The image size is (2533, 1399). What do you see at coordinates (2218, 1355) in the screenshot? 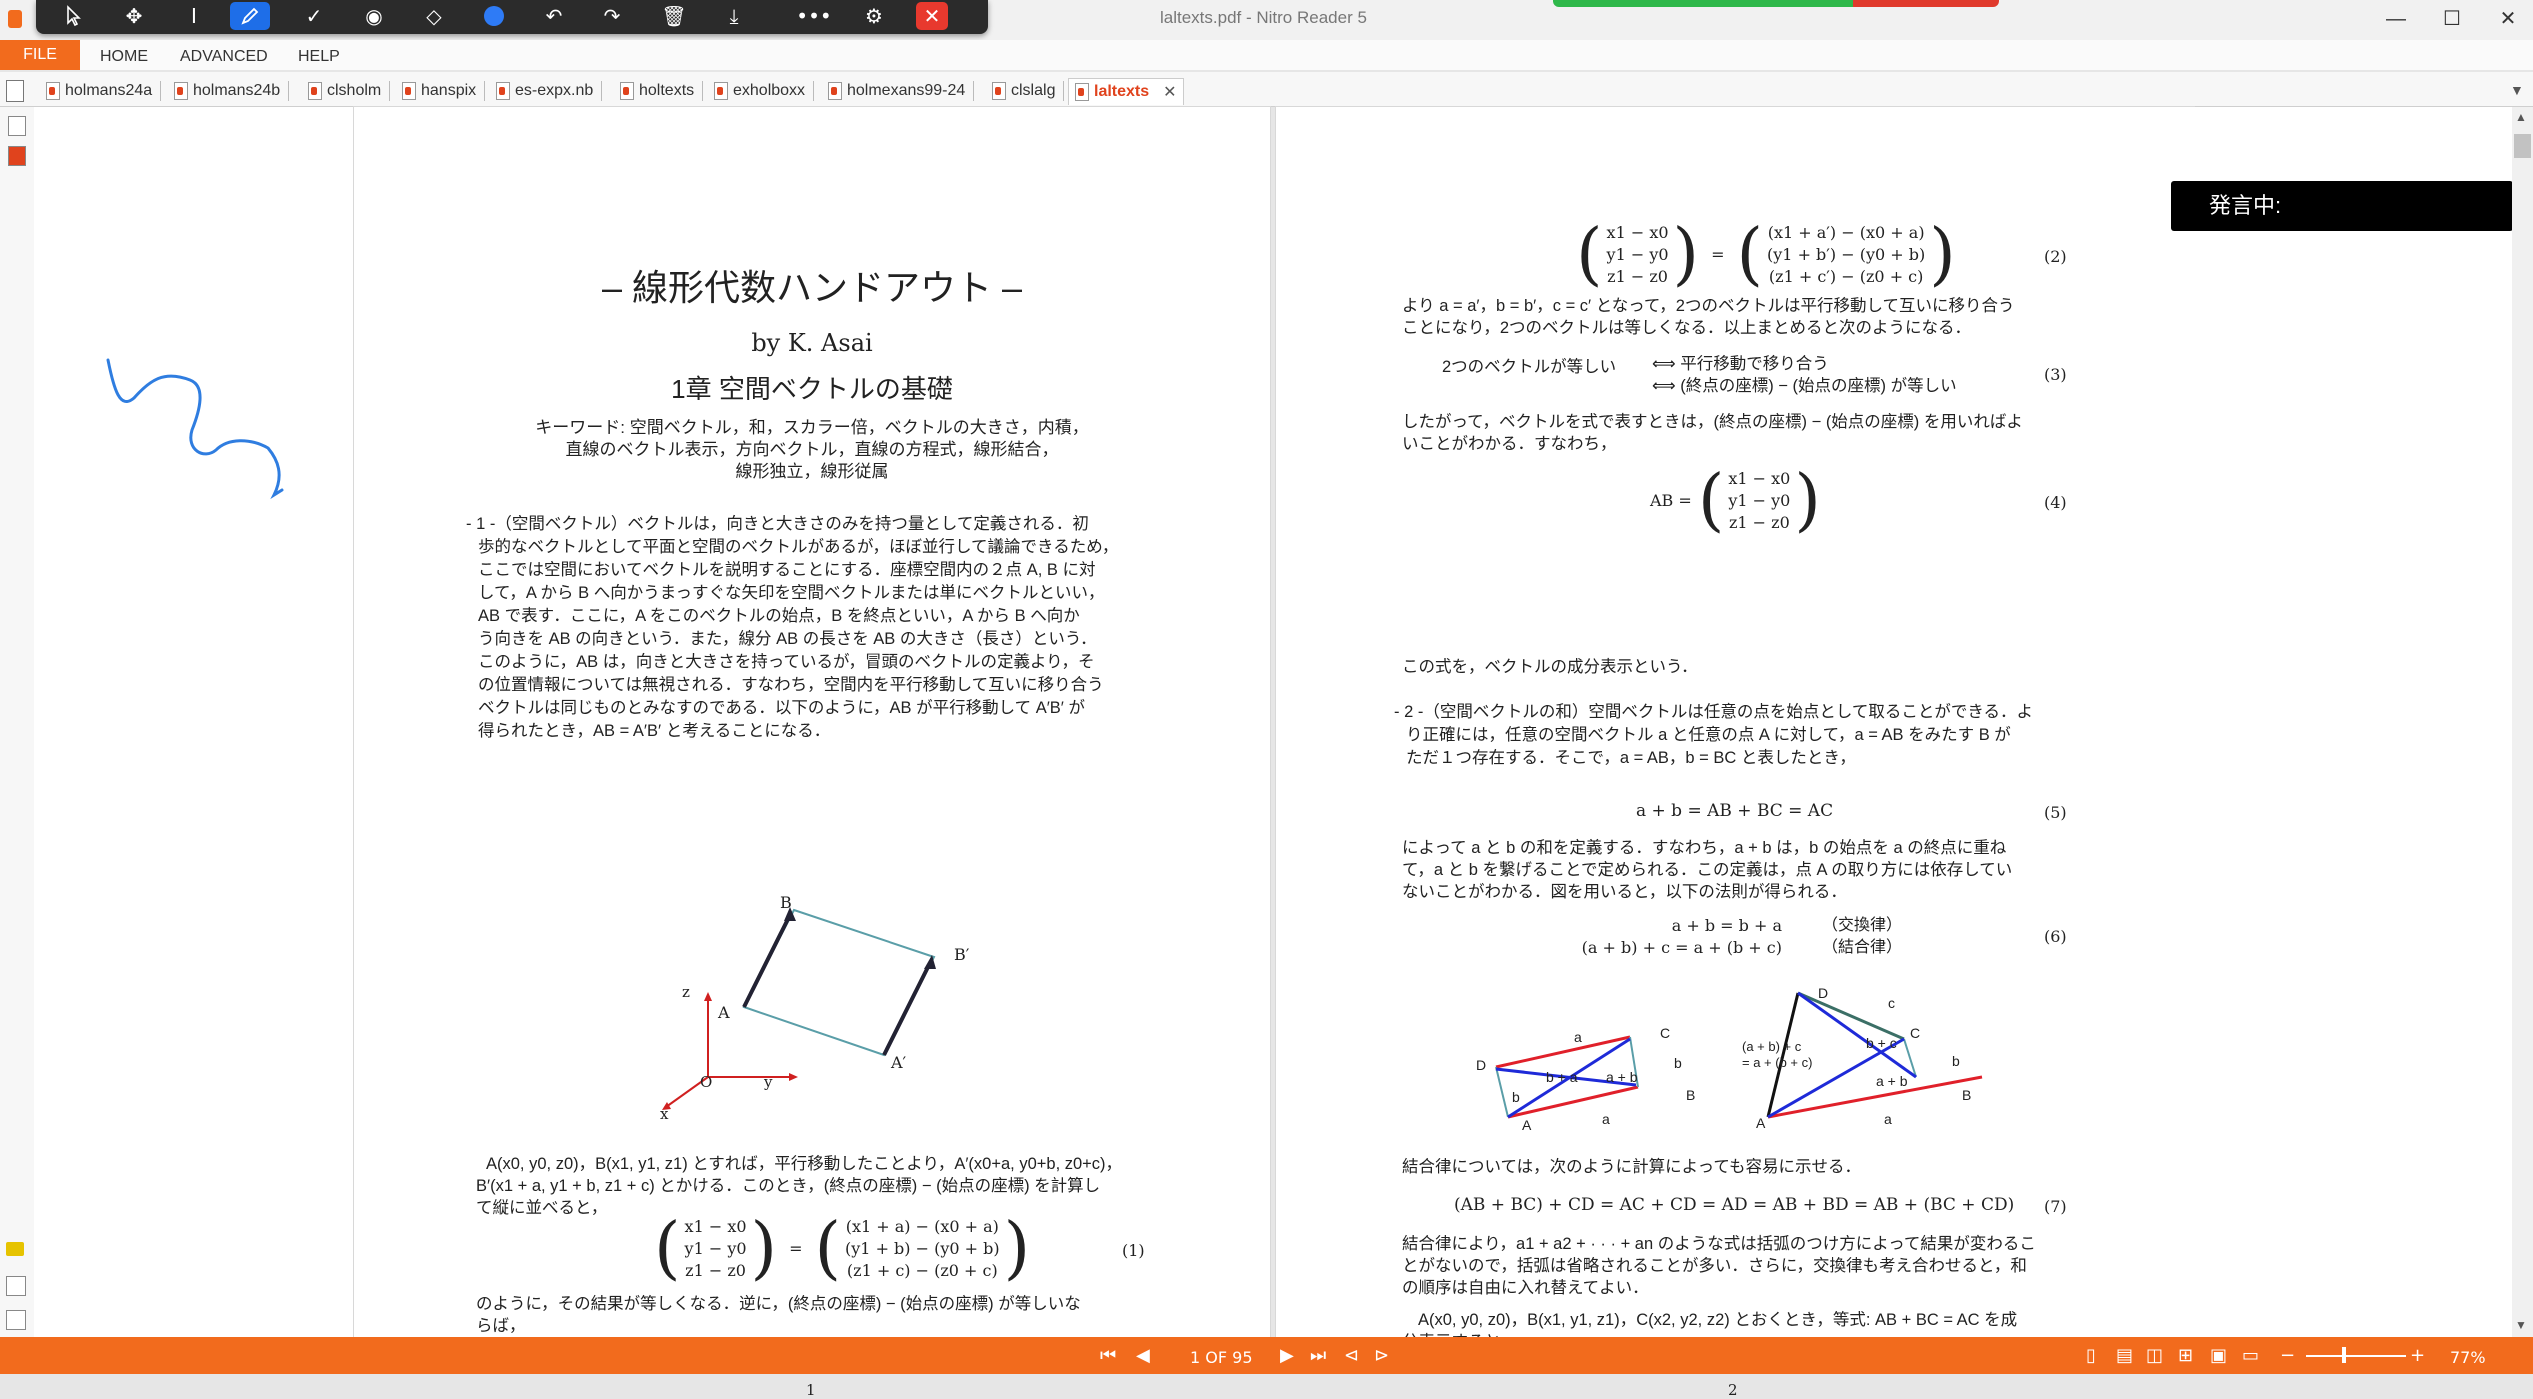
I see `fit-page-icon: ▣` at bounding box center [2218, 1355].